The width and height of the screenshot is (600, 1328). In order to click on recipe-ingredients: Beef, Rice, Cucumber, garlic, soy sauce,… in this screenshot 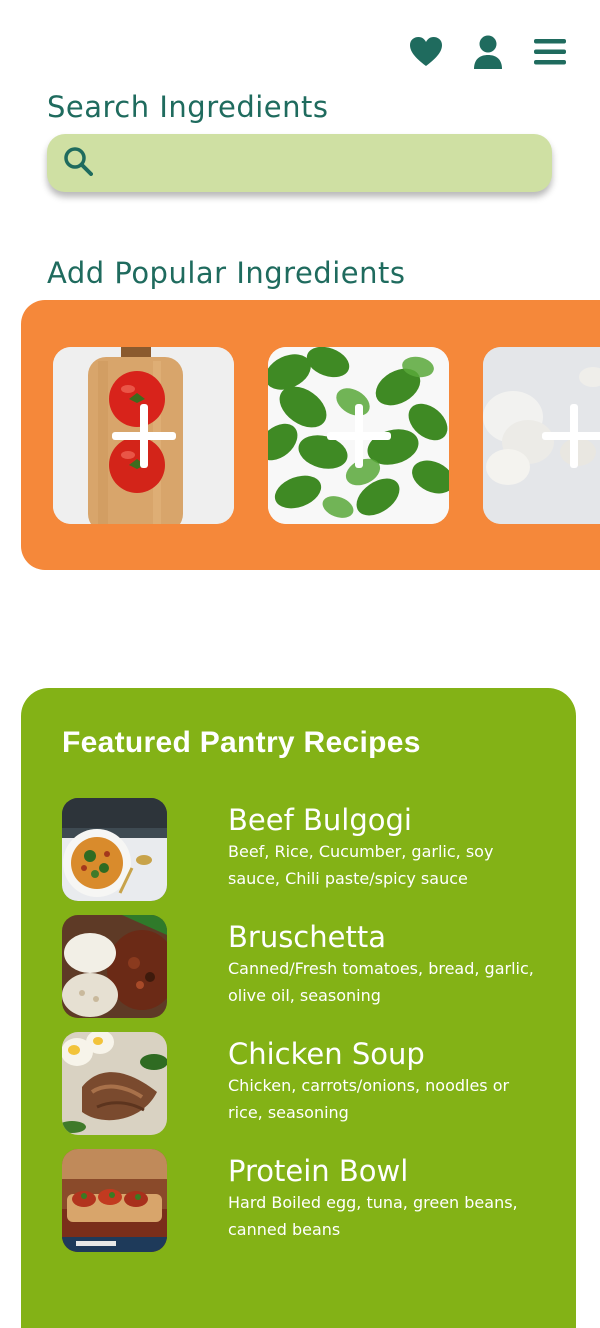, I will do `click(383, 865)`.